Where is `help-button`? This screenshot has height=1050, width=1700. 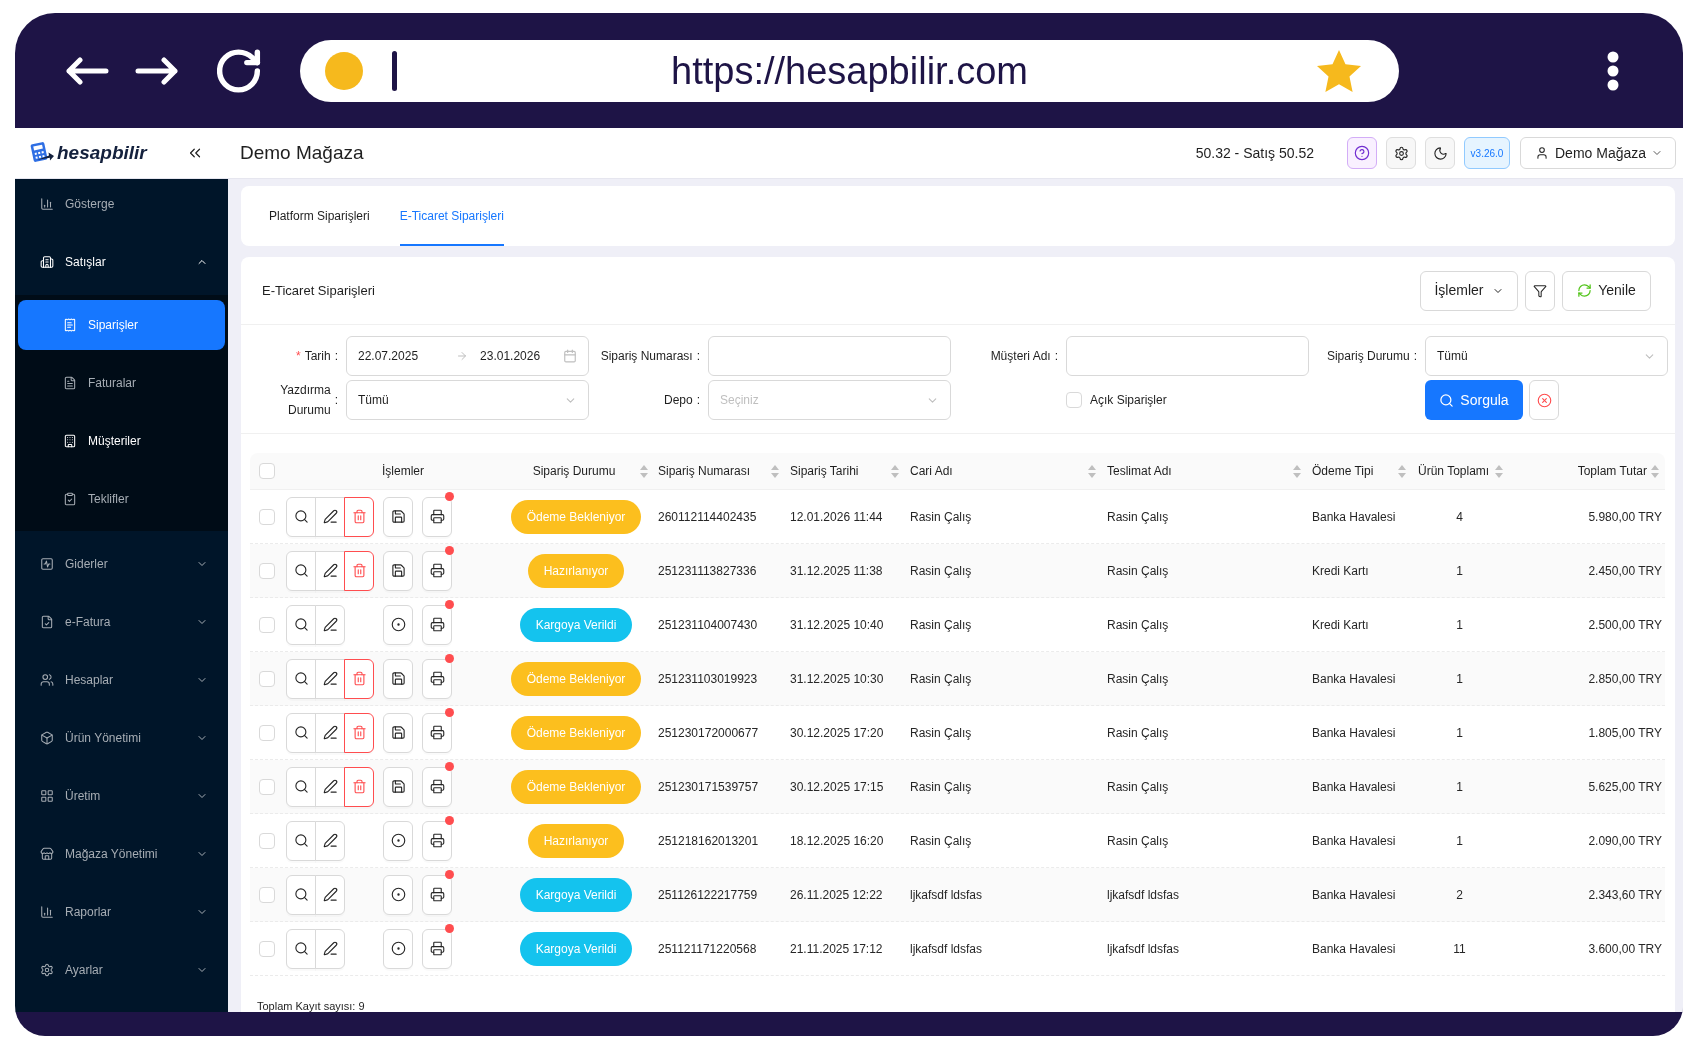 help-button is located at coordinates (1362, 153).